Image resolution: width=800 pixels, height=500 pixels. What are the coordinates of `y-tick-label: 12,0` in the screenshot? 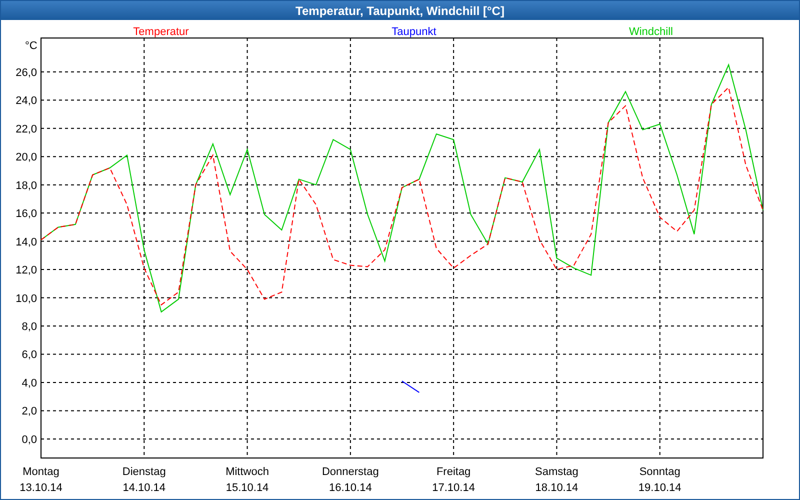 It's located at (26, 270).